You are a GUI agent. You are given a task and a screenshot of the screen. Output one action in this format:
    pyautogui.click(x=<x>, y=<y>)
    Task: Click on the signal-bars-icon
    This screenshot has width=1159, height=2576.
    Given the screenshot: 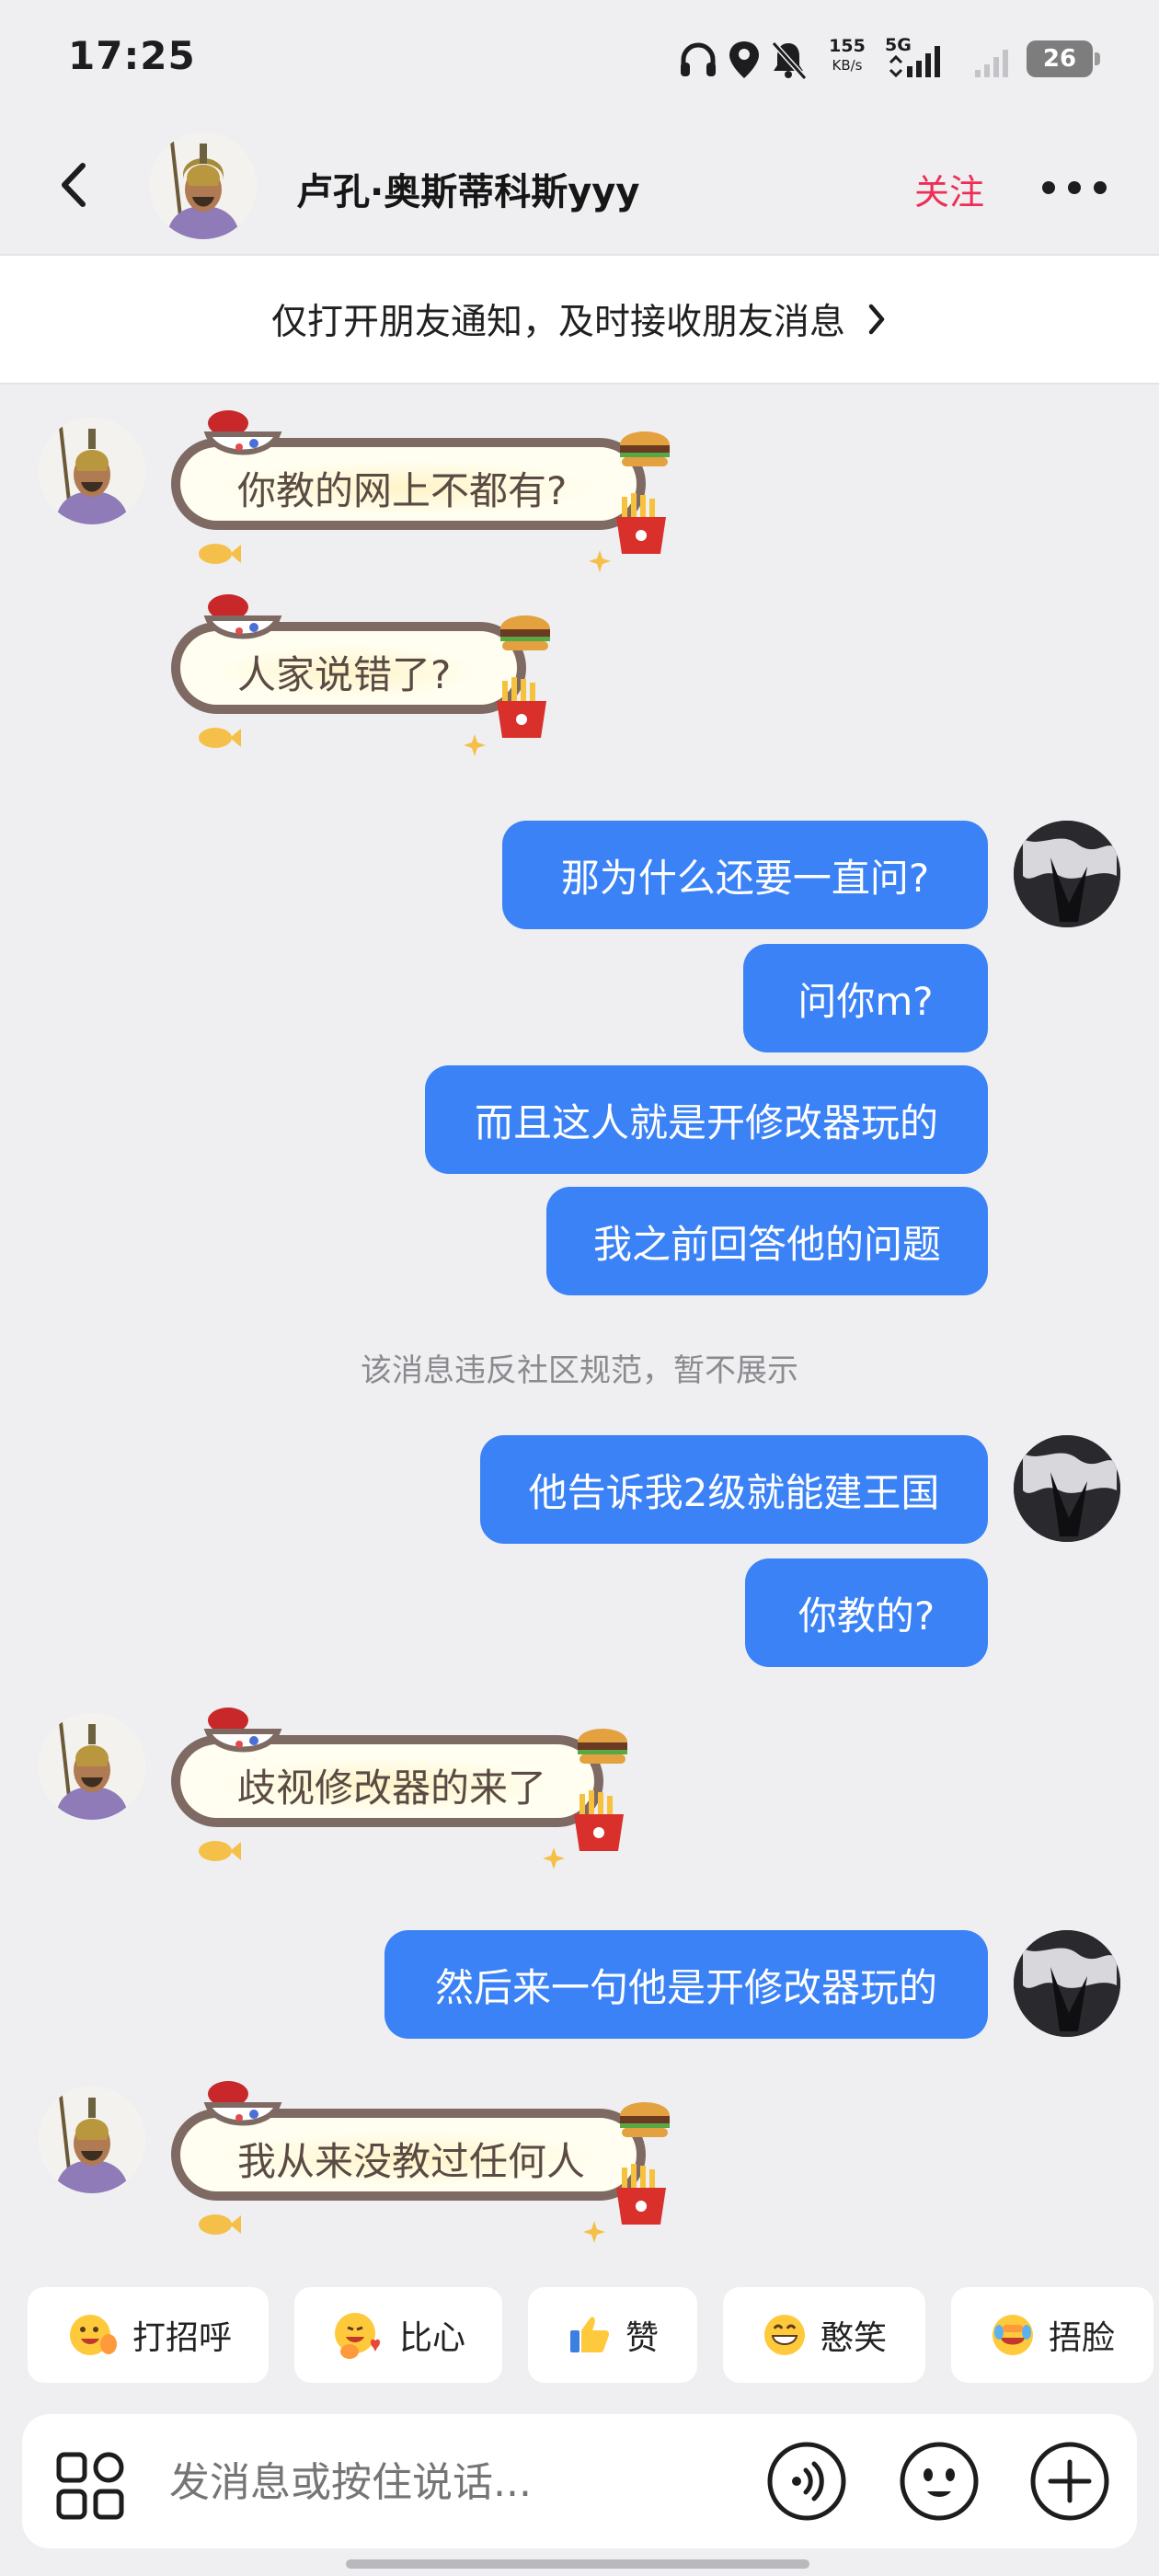 What is the action you would take?
    pyautogui.click(x=948, y=62)
    